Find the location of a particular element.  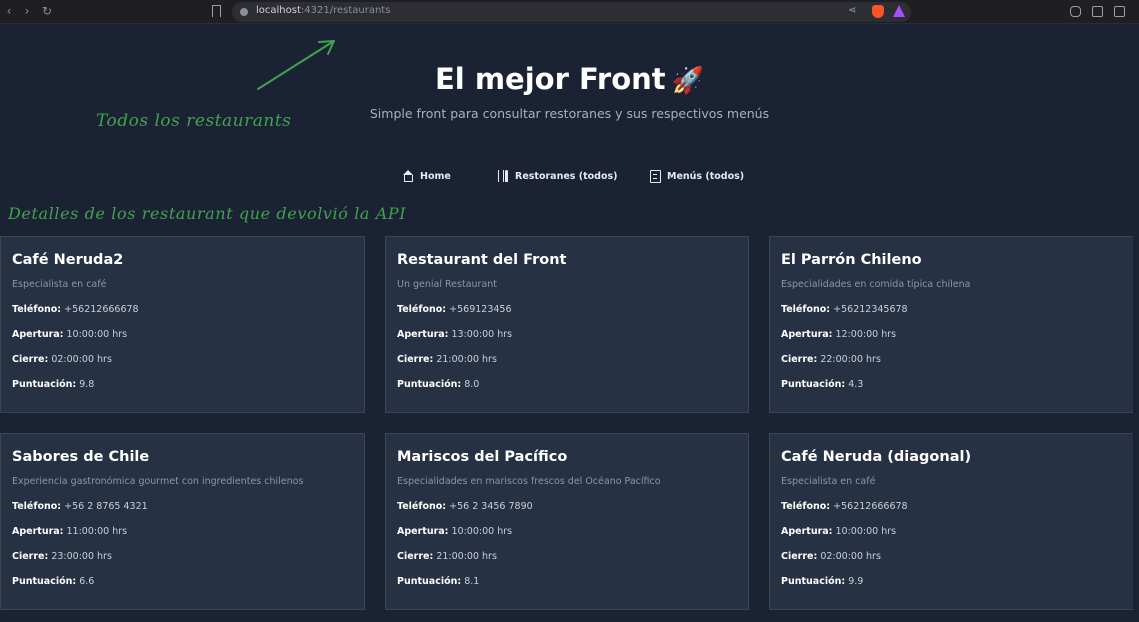

restaurant-description: Especialidades en comida típica chilena is located at coordinates (876, 284).